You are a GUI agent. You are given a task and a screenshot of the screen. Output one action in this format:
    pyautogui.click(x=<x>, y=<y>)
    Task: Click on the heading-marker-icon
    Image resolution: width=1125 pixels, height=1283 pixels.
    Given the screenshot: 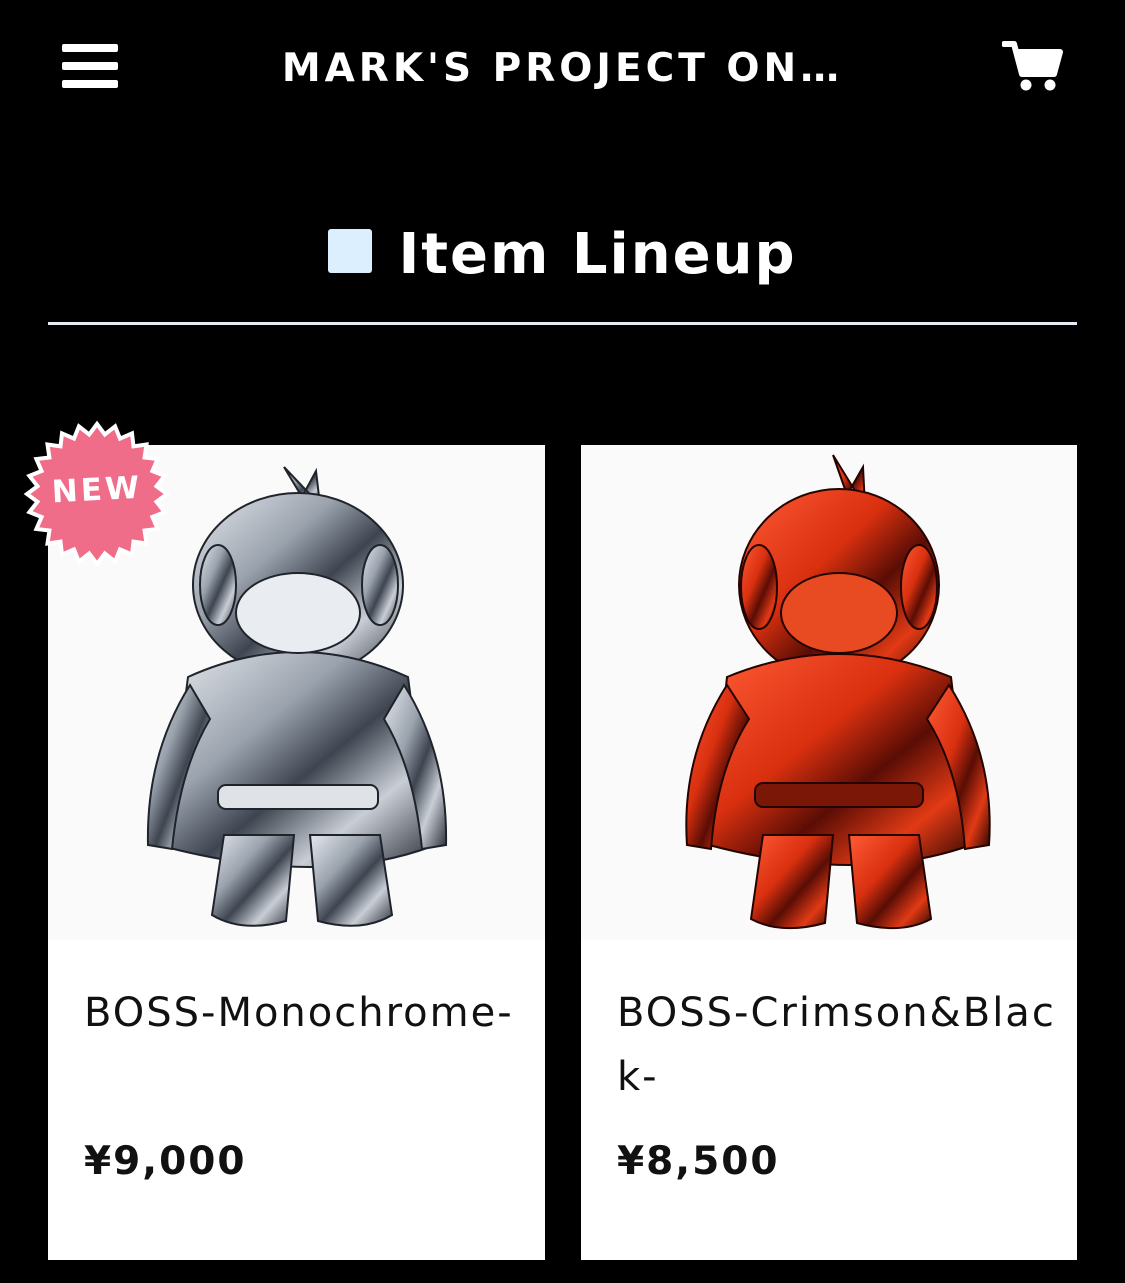 What is the action you would take?
    pyautogui.click(x=350, y=250)
    